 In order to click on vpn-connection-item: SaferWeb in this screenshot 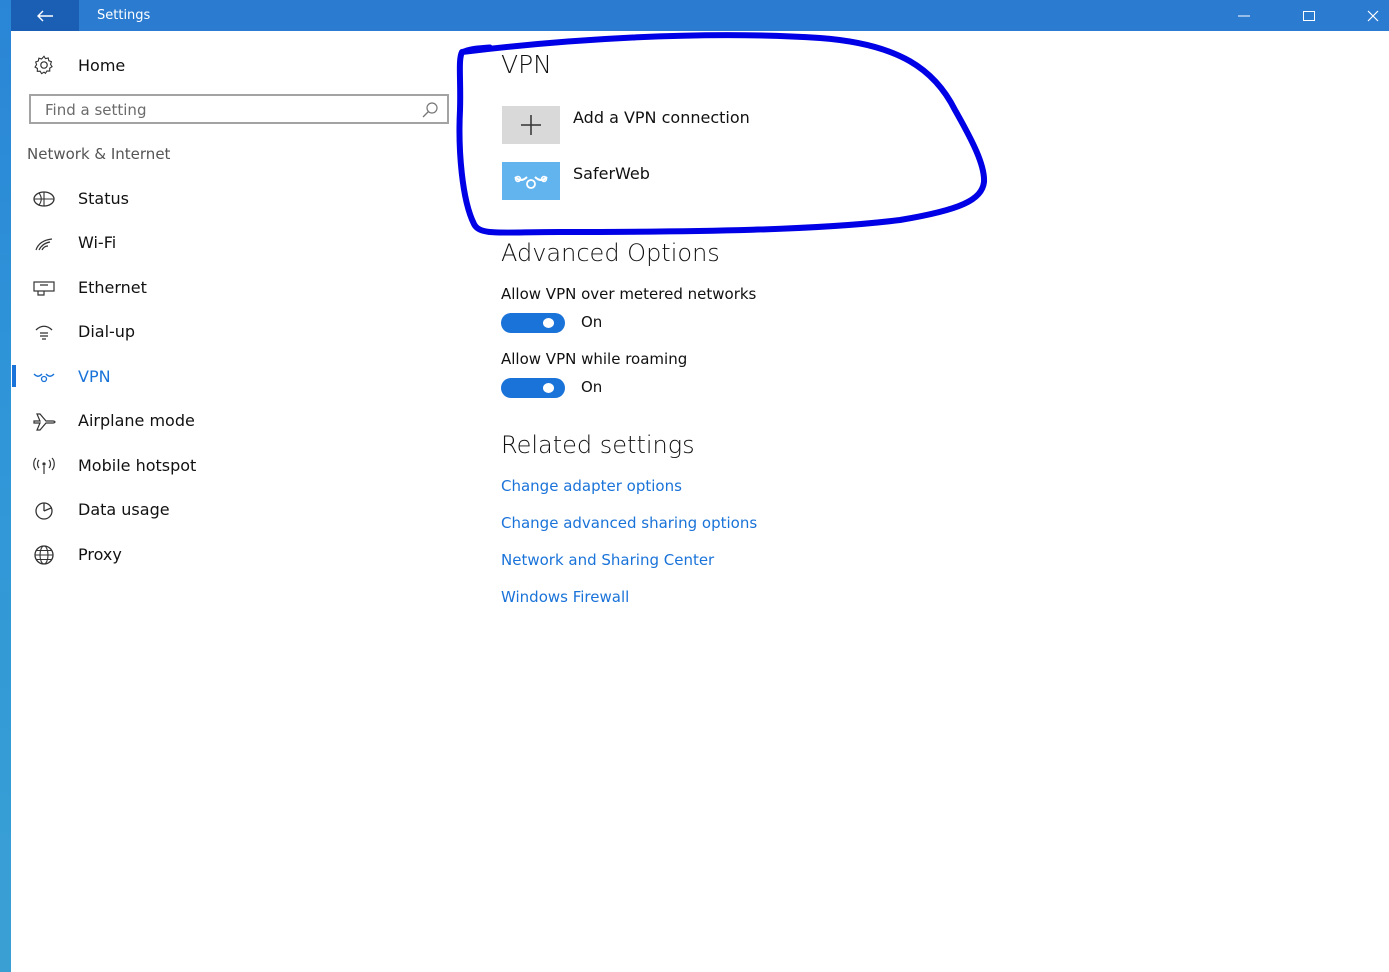, I will do `click(712, 182)`.